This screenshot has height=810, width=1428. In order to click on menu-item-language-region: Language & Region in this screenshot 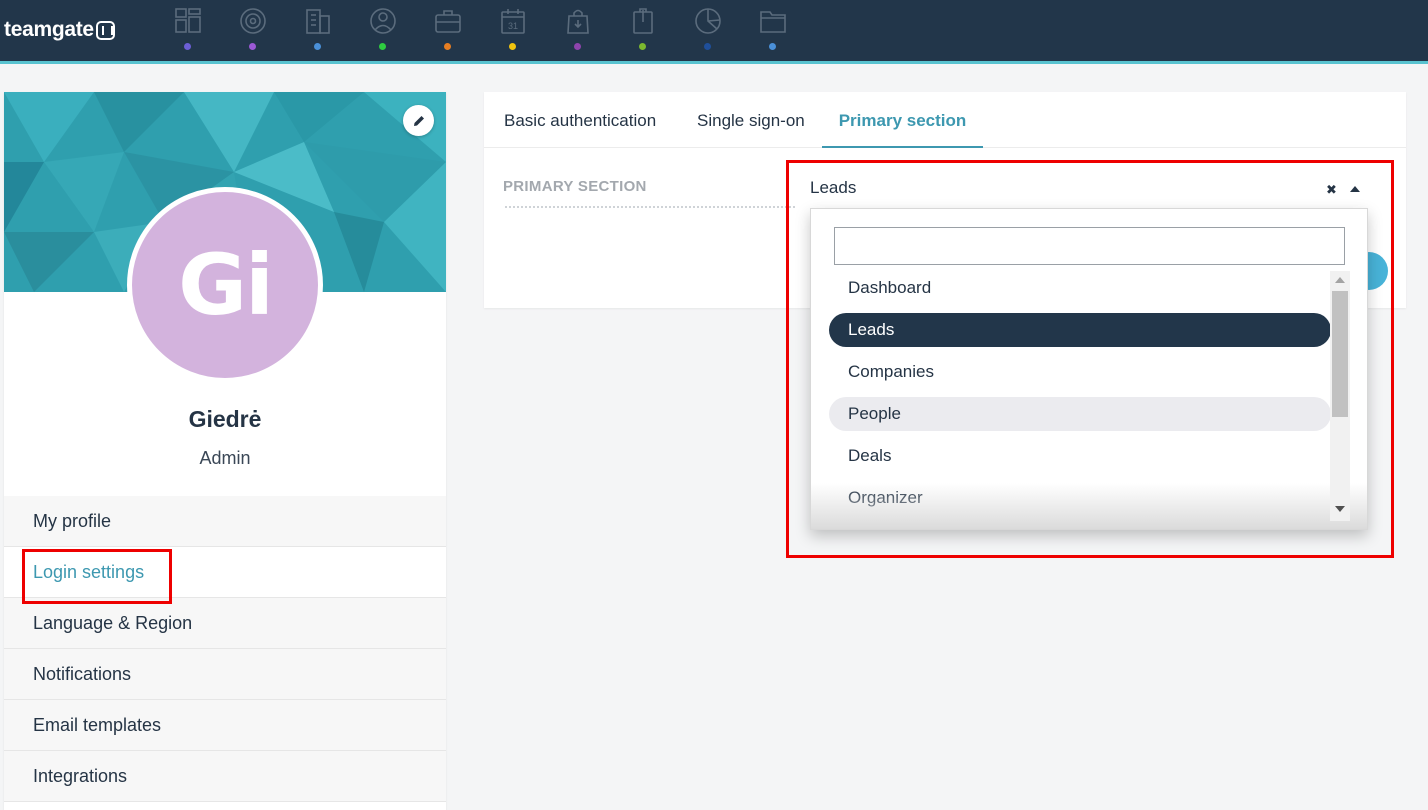, I will do `click(225, 623)`.